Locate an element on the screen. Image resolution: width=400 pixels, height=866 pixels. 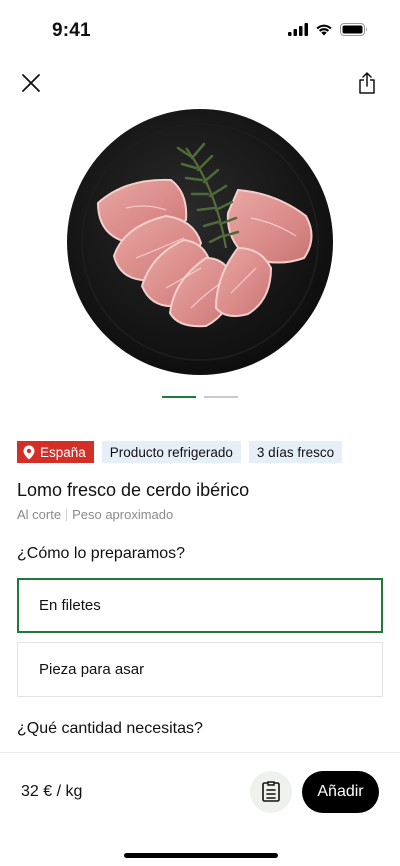
close-icon is located at coordinates (31, 83).